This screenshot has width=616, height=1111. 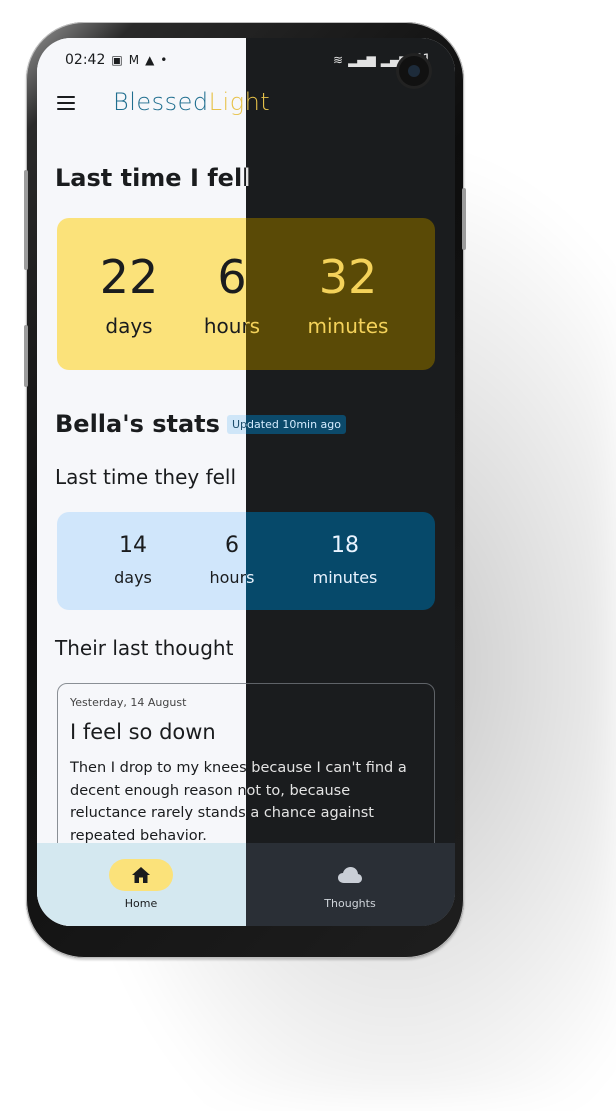 I want to click on cloud-icon, so click(x=350, y=875).